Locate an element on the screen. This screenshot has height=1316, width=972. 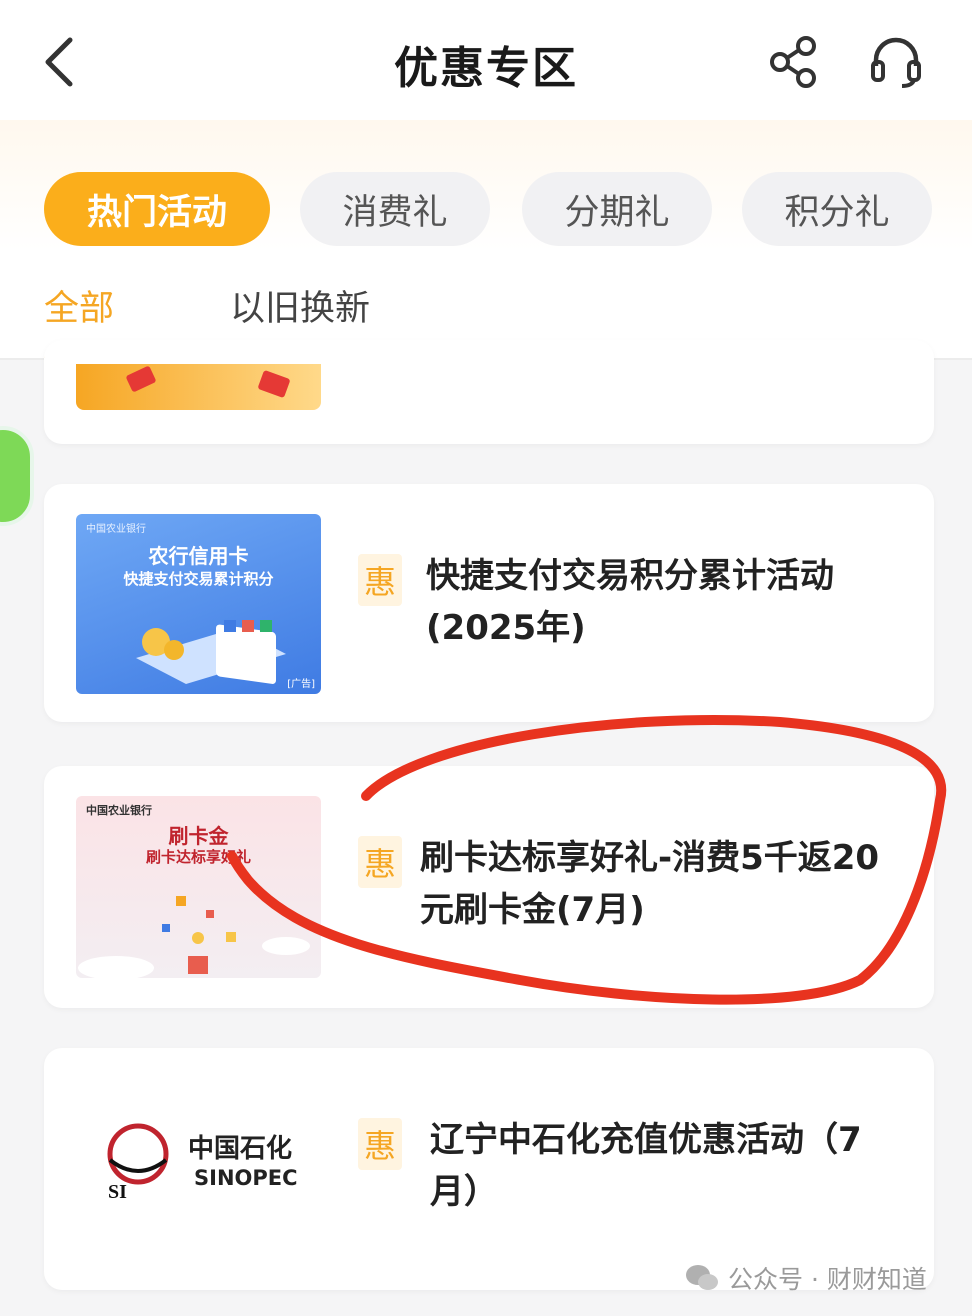
thumb-subheading: 快捷支付交易累计积分 is located at coordinates (198, 579).